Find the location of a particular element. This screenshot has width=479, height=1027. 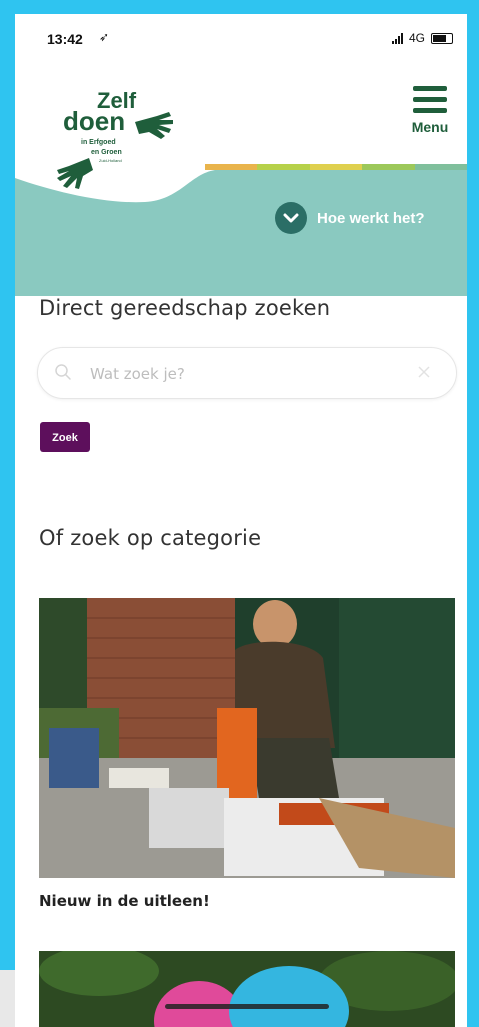

search-icon is located at coordinates (63, 372).